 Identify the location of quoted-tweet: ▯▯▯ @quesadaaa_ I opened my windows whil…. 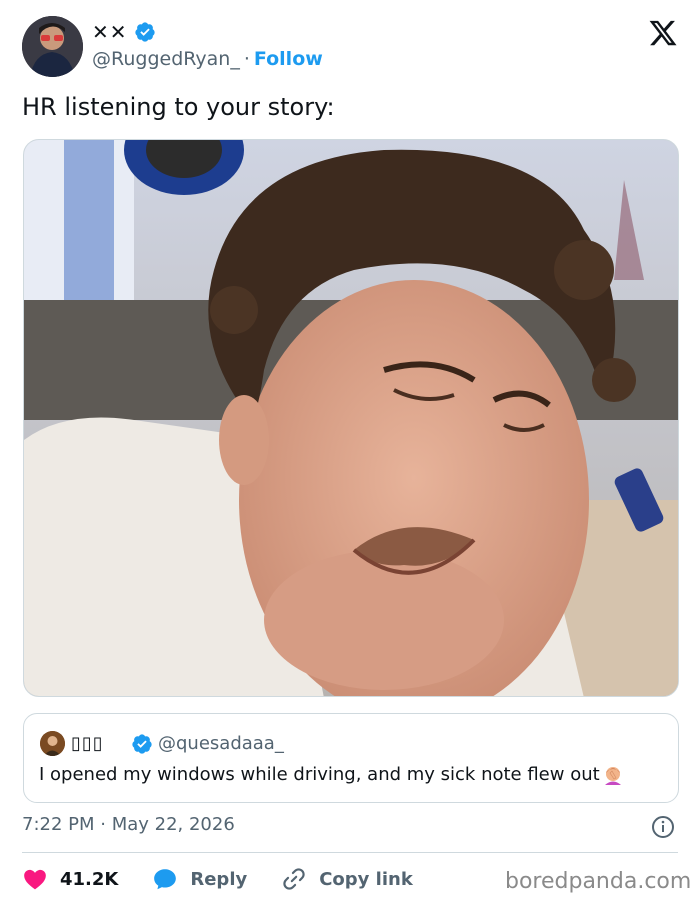
(351, 758).